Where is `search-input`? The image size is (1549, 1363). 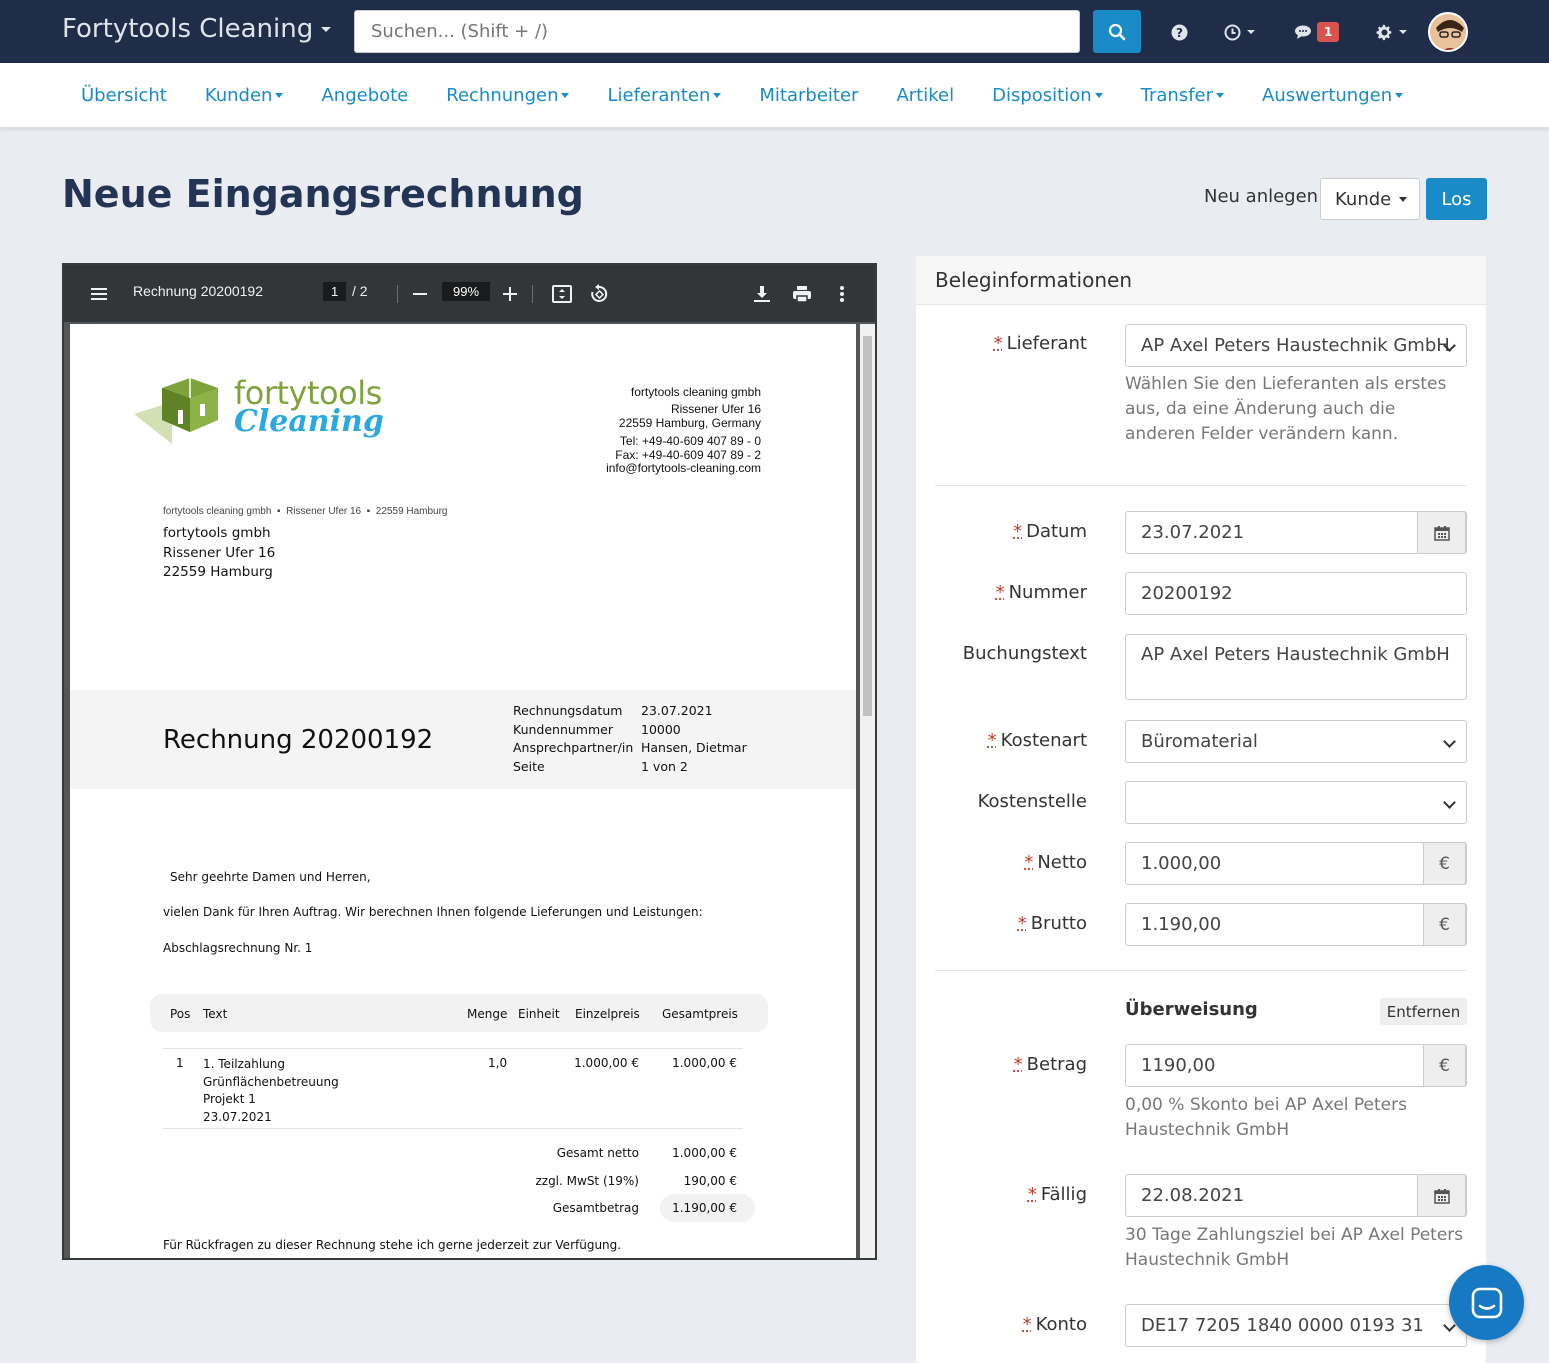 search-input is located at coordinates (717, 31).